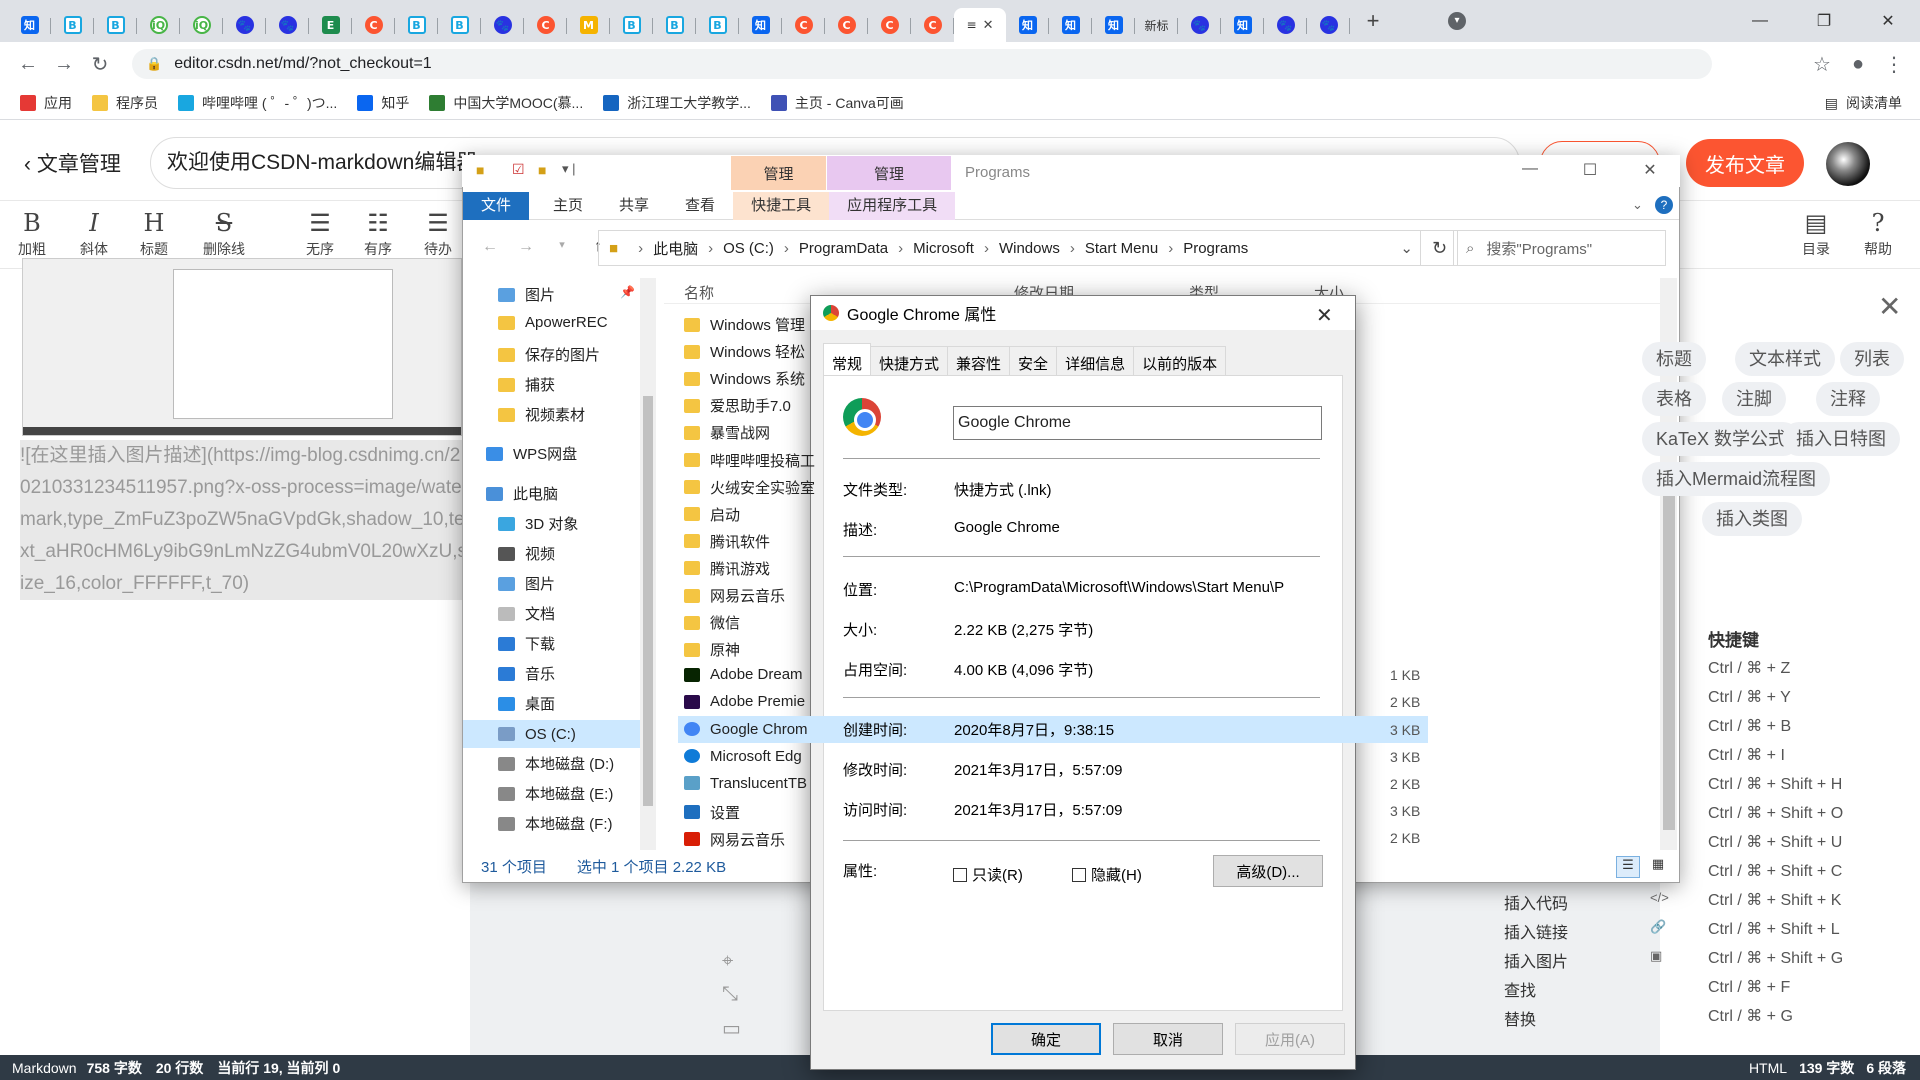 The image size is (1920, 1080). What do you see at coordinates (727, 541) in the screenshot?
I see `file-row: 腾讯软件` at bounding box center [727, 541].